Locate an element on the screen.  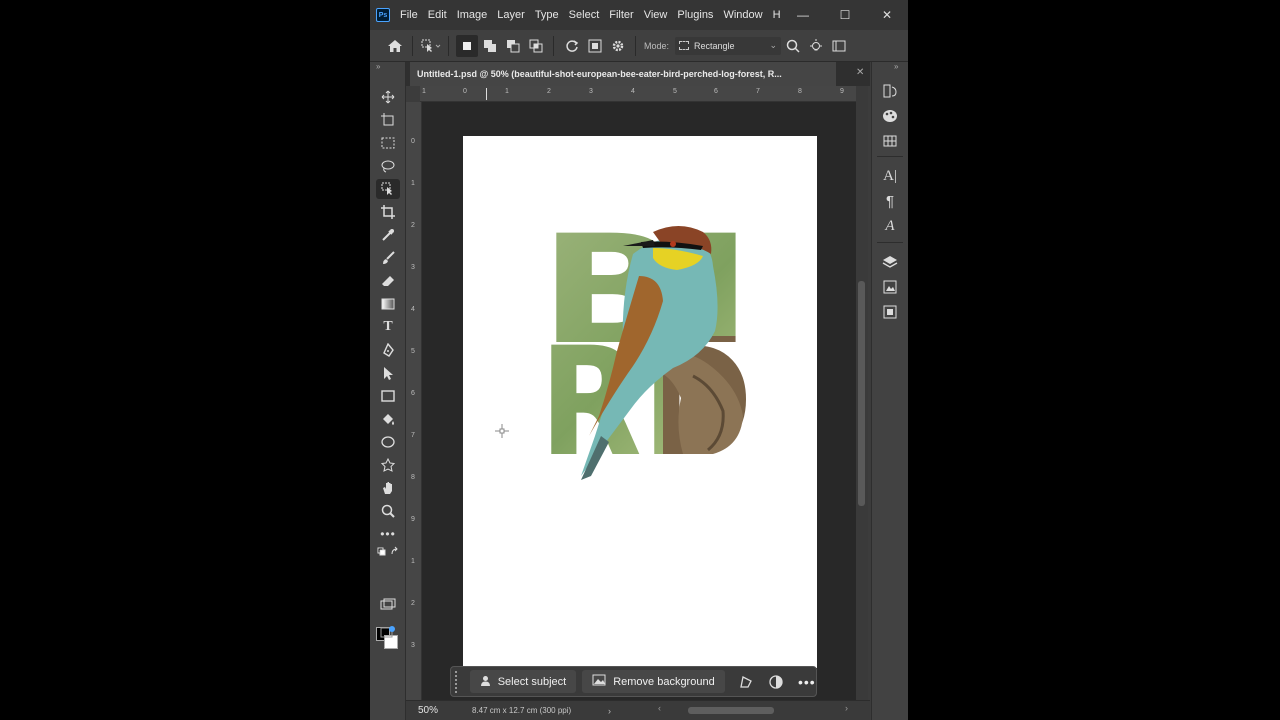
select-subject-button: Select subject is located at coordinates (523, 681).